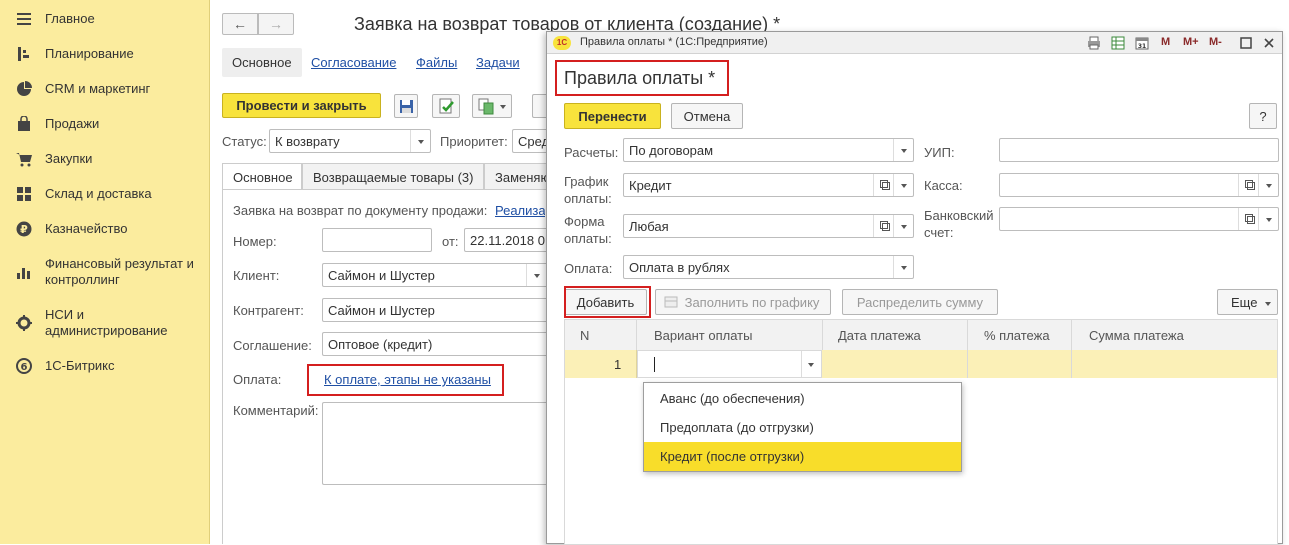  I want to click on maximize-icon, so click(1246, 43).